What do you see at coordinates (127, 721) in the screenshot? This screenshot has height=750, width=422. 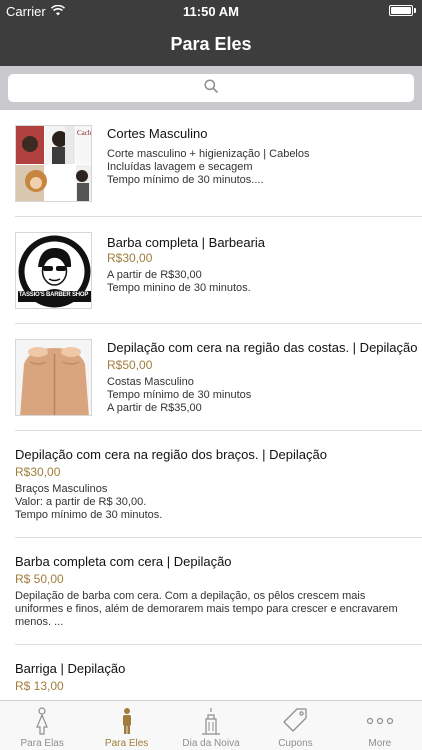 I see `male-figure-icon` at bounding box center [127, 721].